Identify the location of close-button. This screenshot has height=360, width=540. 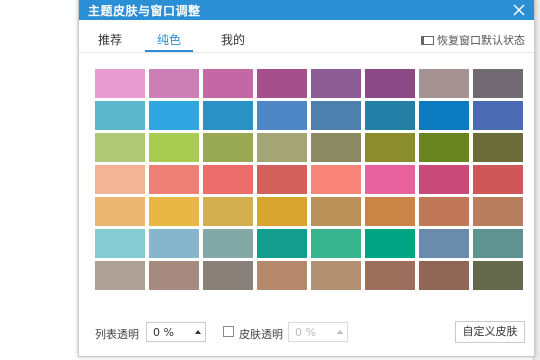
(519, 10).